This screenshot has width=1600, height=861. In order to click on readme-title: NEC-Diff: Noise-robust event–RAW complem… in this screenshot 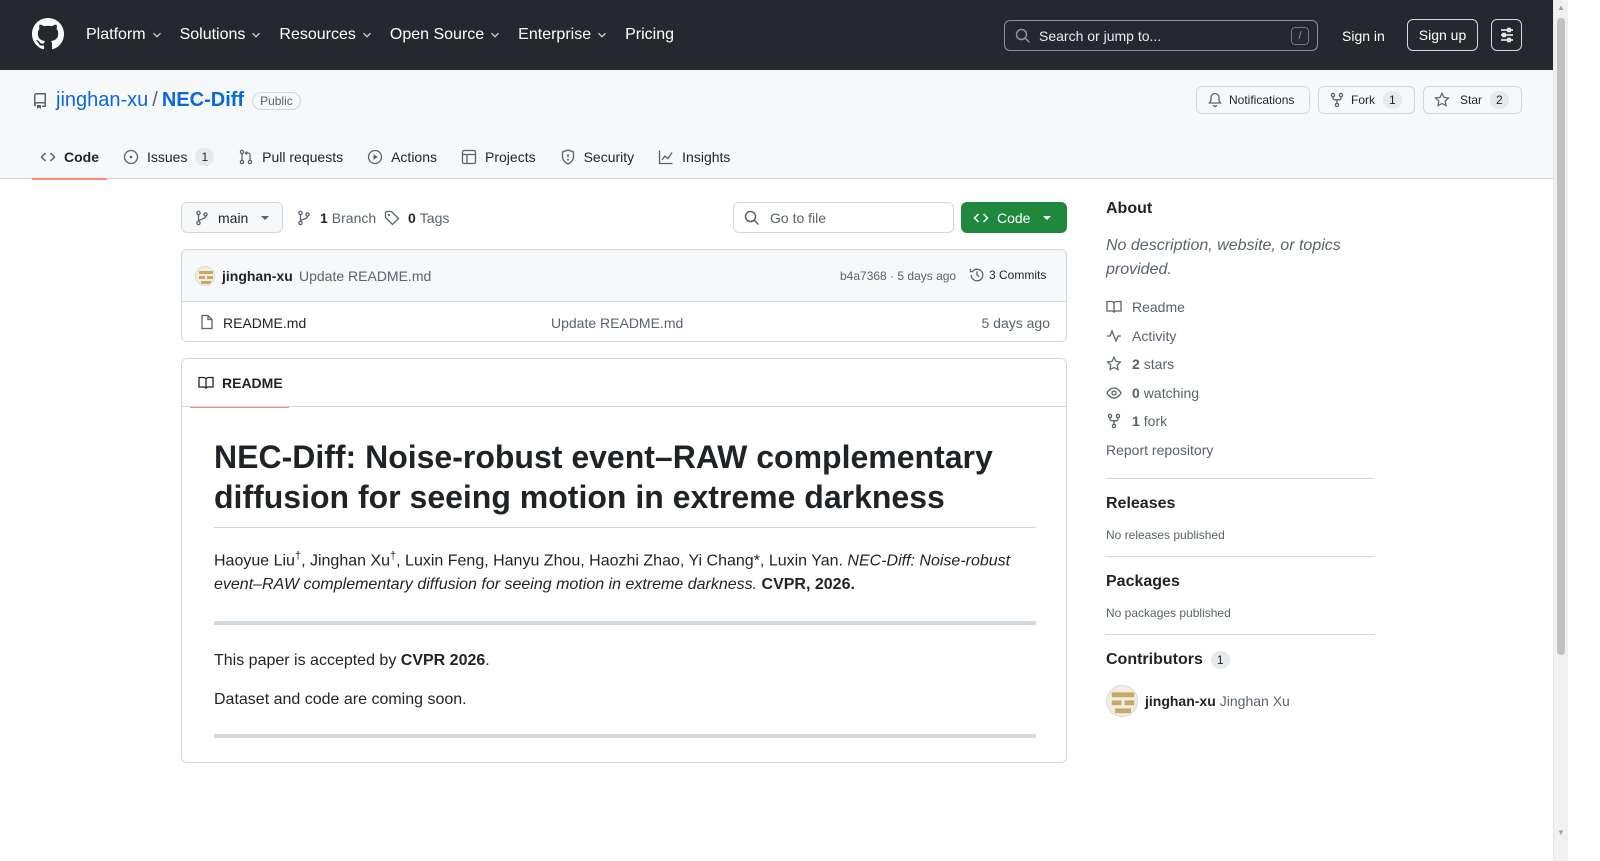, I will do `click(625, 482)`.